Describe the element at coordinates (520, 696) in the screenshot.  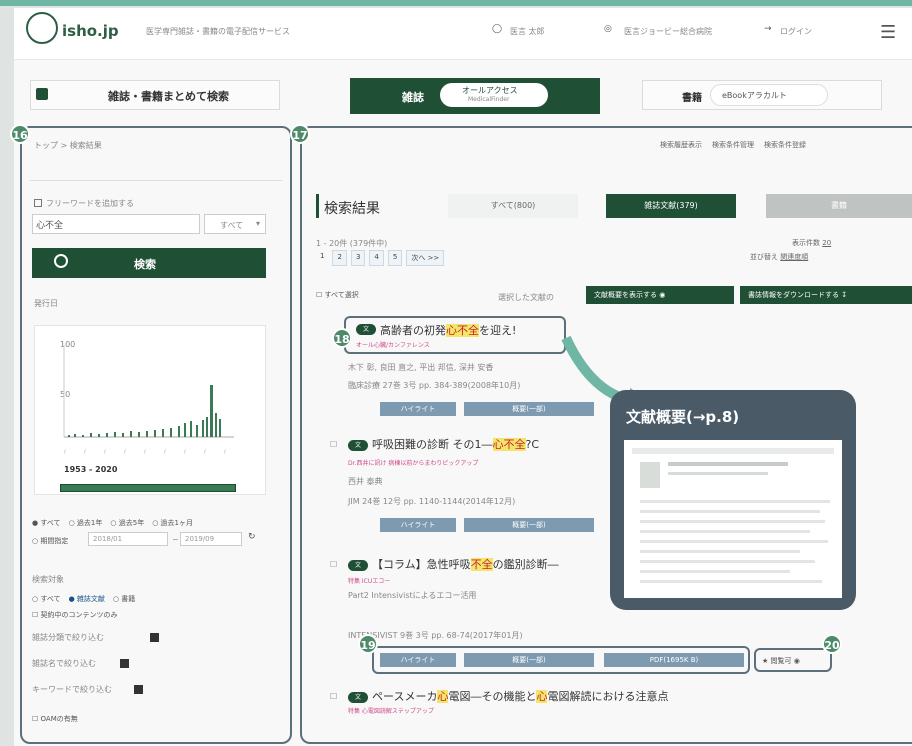
I see `result-title-4: ペースメーカ心電図―その機能と心電図解読における注意点` at that location.